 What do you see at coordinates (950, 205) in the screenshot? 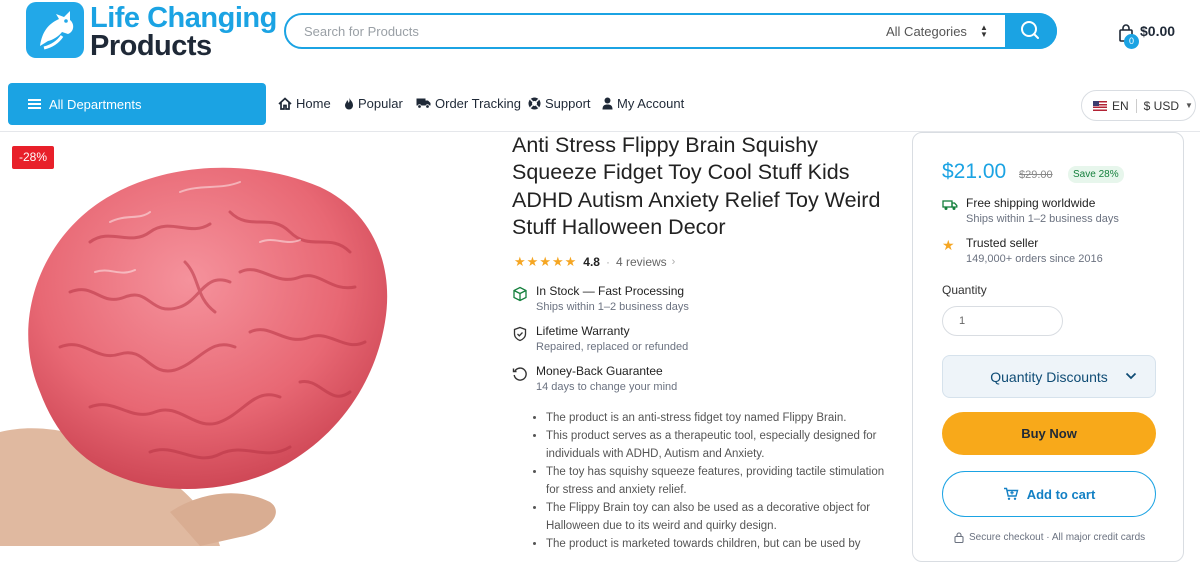
I see `shipping-truck-icon` at bounding box center [950, 205].